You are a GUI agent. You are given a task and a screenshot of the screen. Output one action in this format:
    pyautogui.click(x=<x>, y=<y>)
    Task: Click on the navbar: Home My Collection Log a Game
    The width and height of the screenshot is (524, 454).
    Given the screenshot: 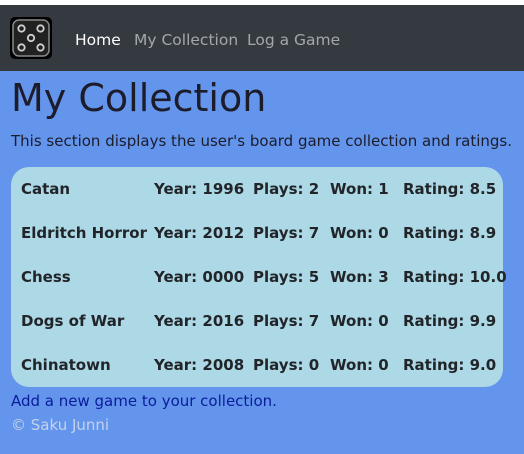 What is the action you would take?
    pyautogui.click(x=262, y=38)
    